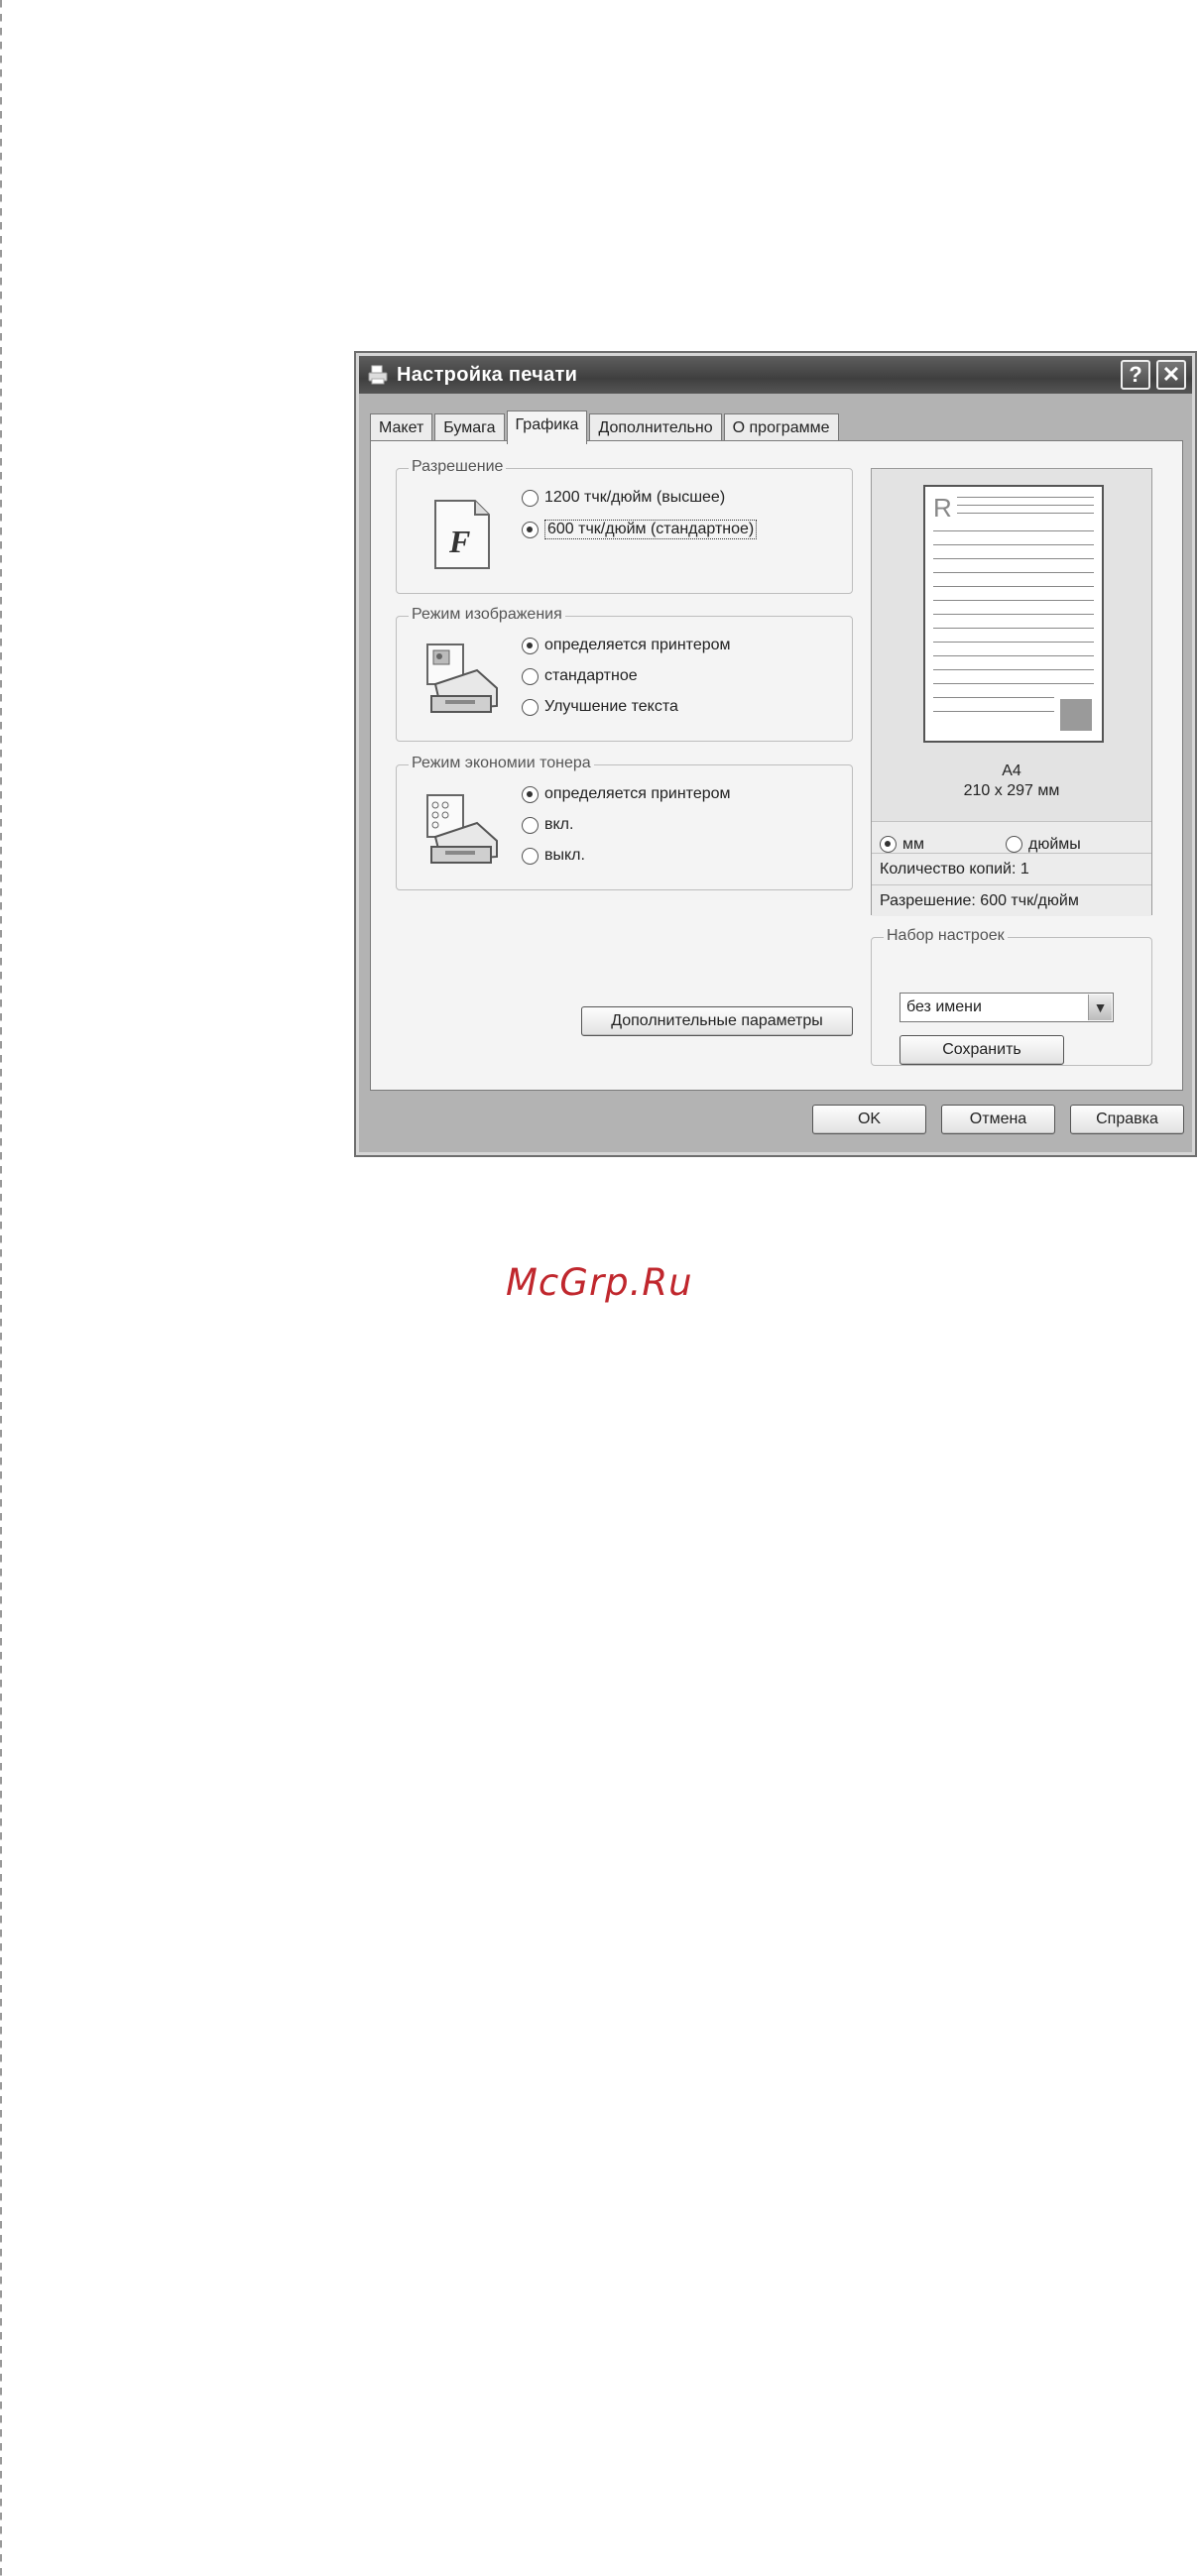  Describe the element at coordinates (469, 427) in the screenshot. I see `tab-paper: Бумага` at that location.